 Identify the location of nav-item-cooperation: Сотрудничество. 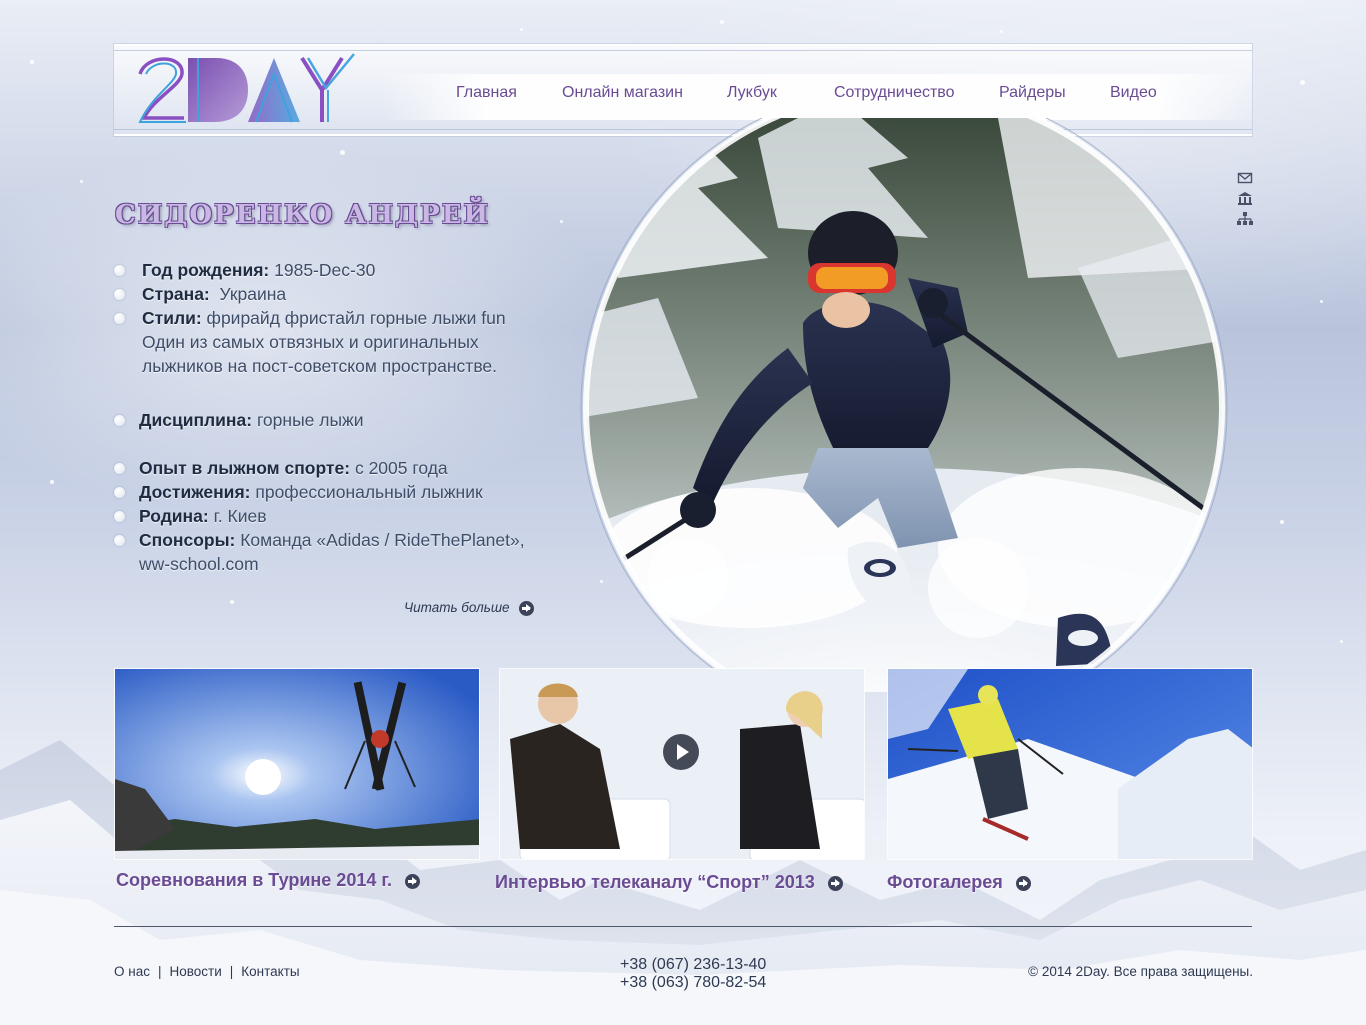
(894, 93).